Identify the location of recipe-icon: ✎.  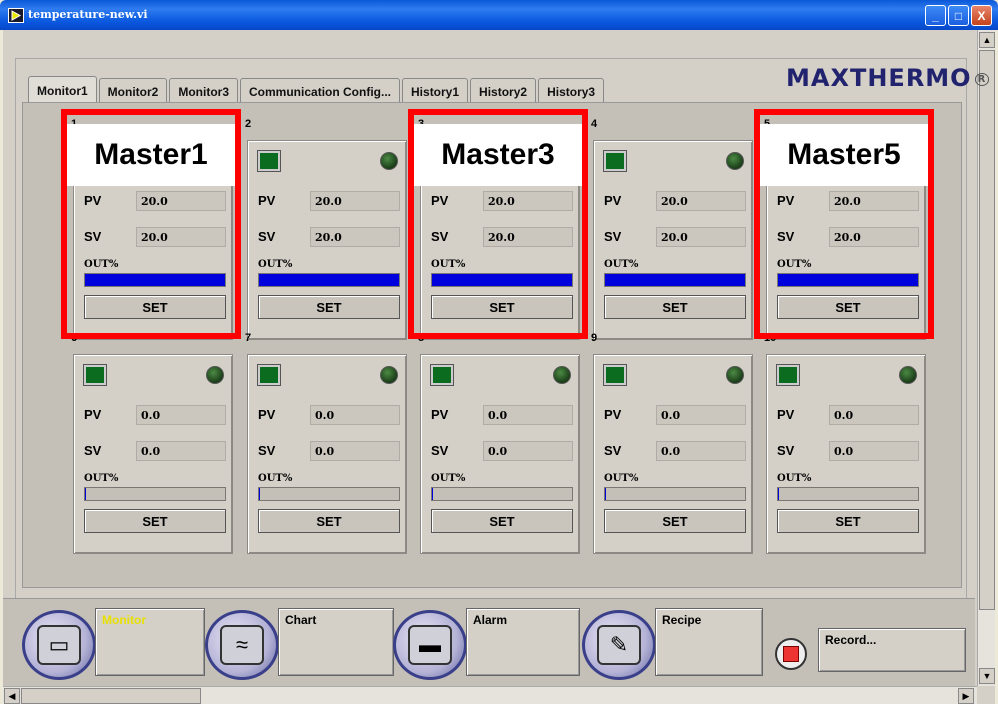
(619, 645).